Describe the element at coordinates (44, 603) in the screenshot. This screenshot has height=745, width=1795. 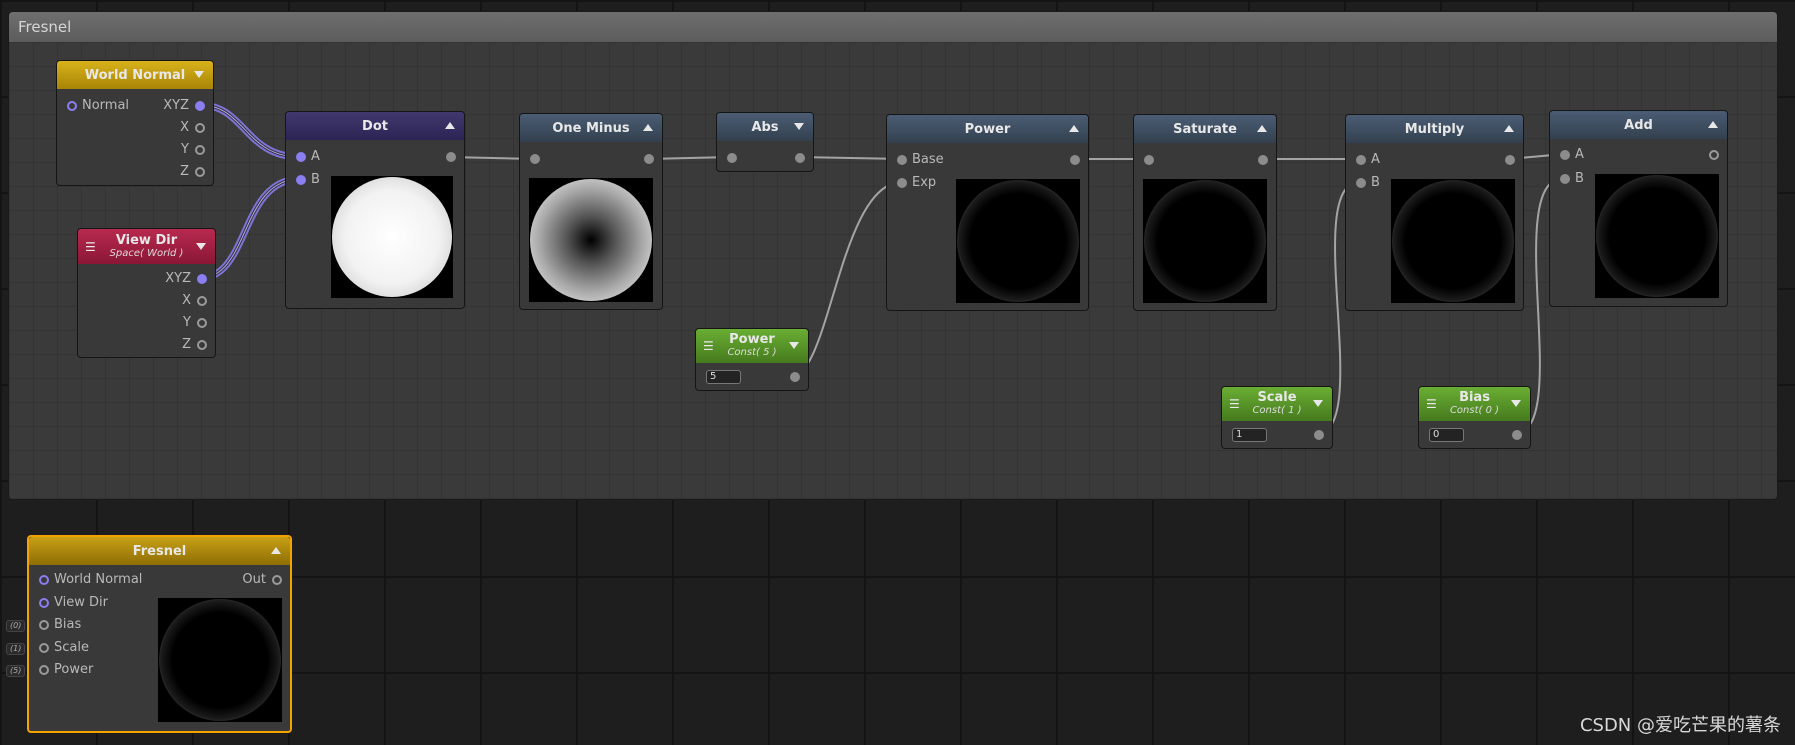
I see `port-viewdir-in` at that location.